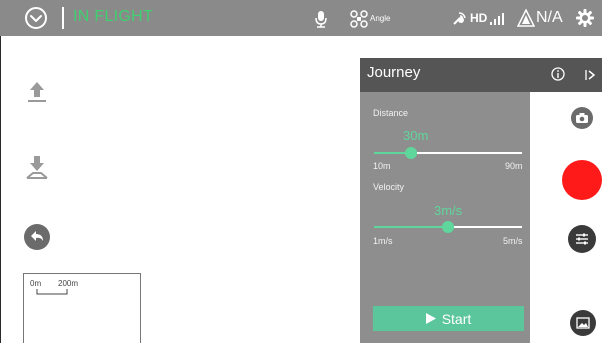  I want to click on distance-min-label: 10m, so click(382, 166).